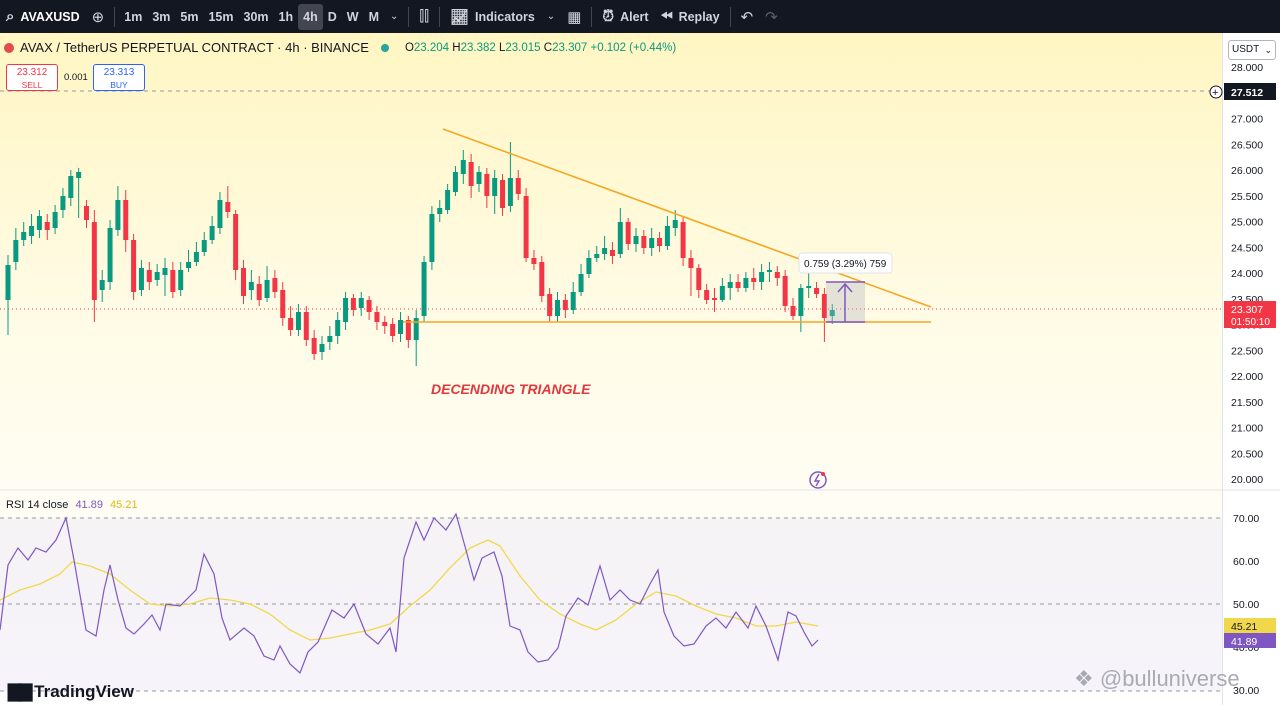  Describe the element at coordinates (32, 85) in the screenshot. I see `sell-label: SELL` at that location.